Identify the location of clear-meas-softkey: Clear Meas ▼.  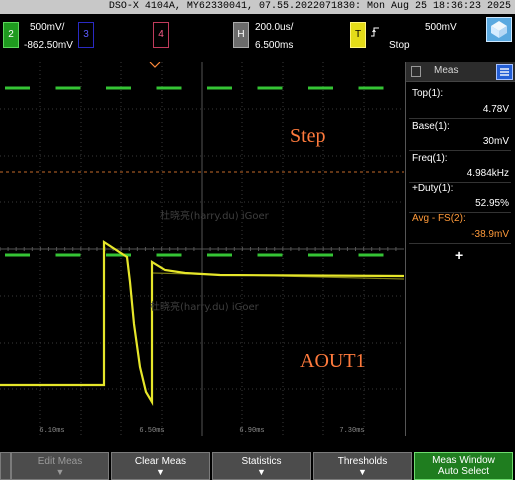
(160, 466).